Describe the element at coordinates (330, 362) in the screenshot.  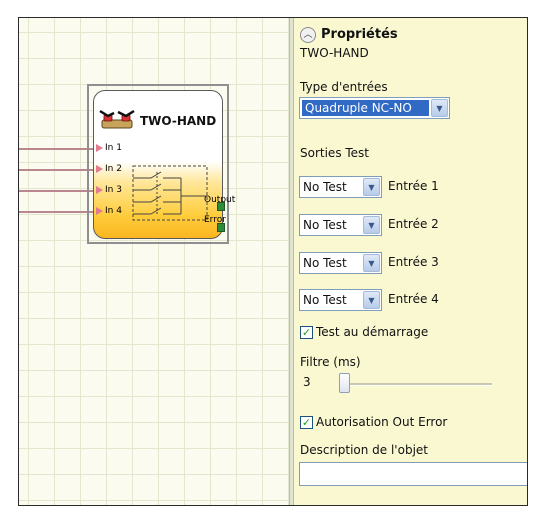
I see `filter-label: Filtre (ms)` at that location.